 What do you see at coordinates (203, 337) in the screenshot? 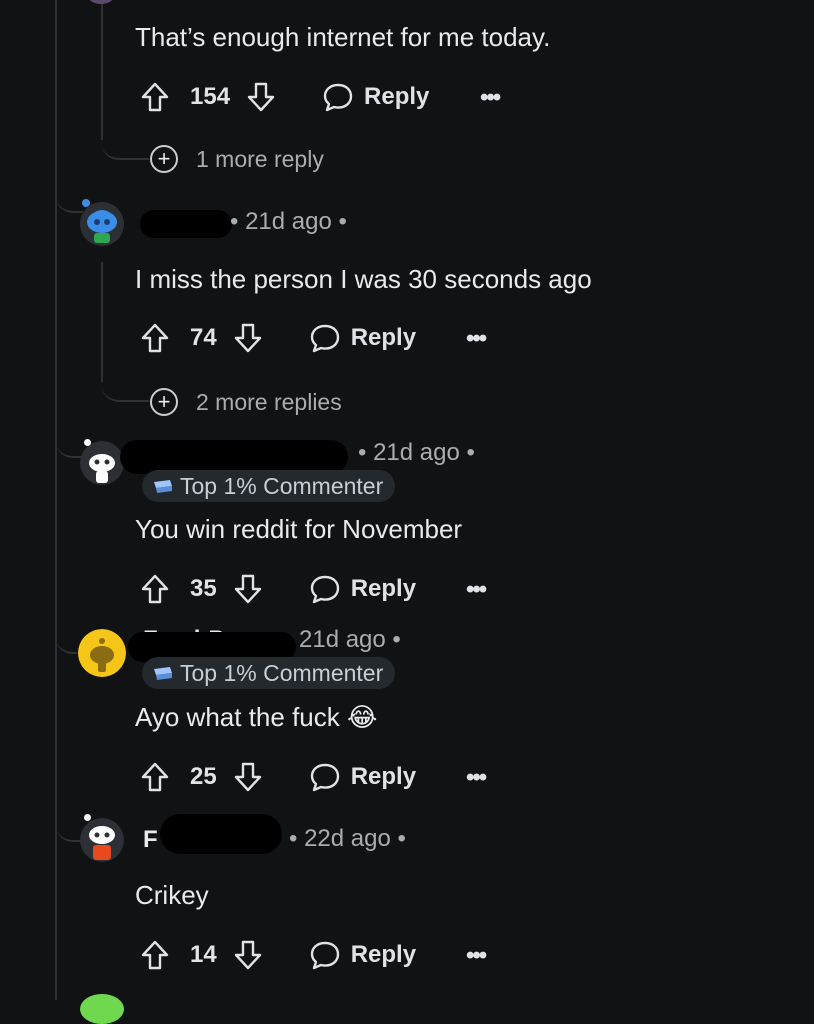
I see `vote-count: 74` at bounding box center [203, 337].